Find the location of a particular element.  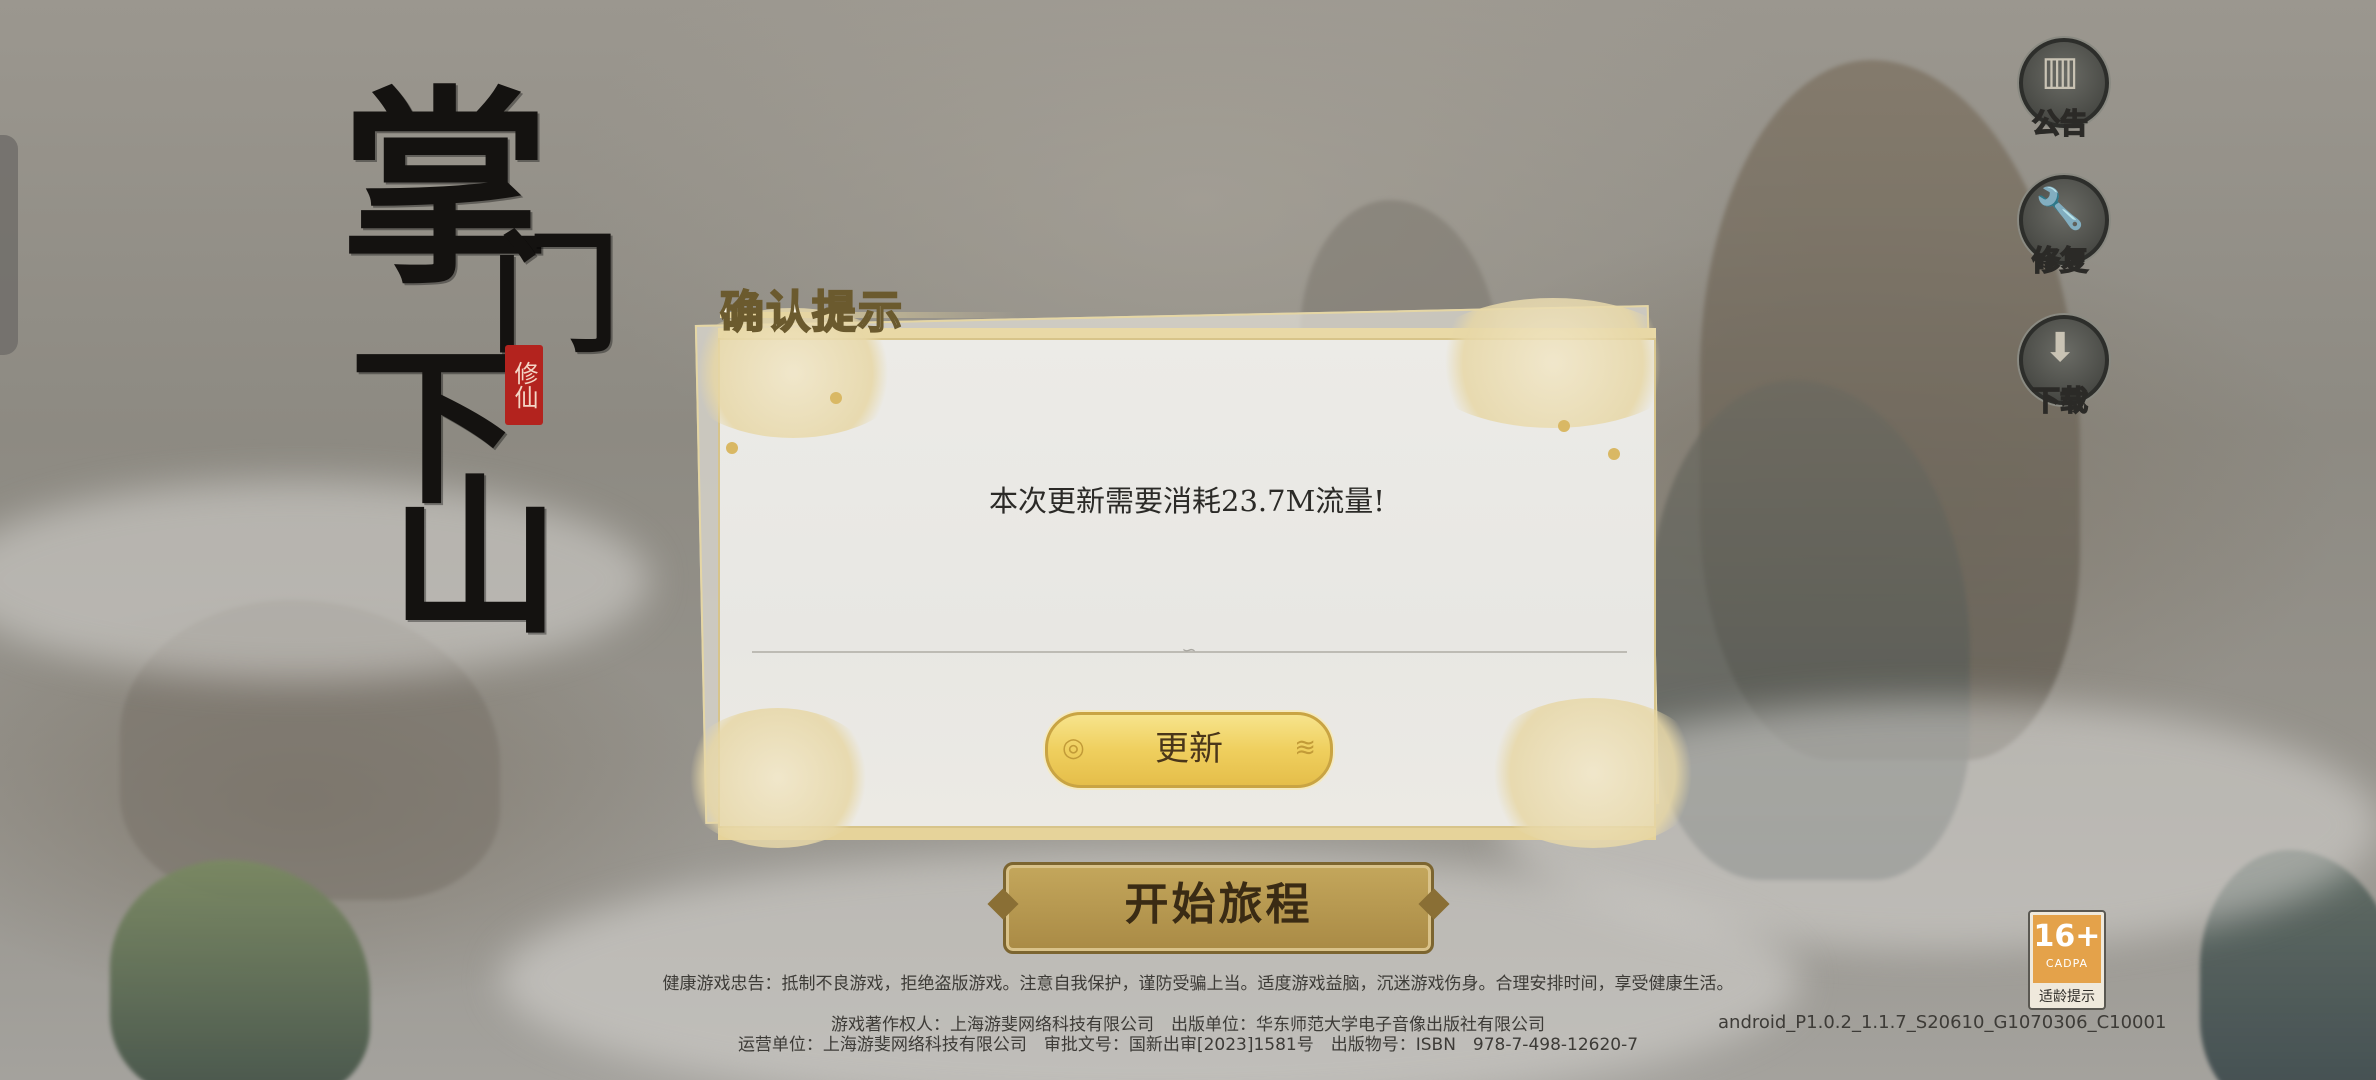

download-icon: ⬇ is located at coordinates (2060, 348).